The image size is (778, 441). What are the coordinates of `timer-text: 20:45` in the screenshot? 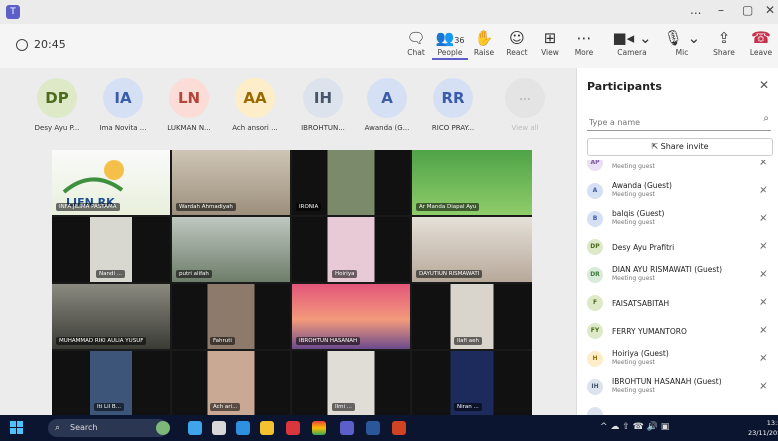 It's located at (50, 44).